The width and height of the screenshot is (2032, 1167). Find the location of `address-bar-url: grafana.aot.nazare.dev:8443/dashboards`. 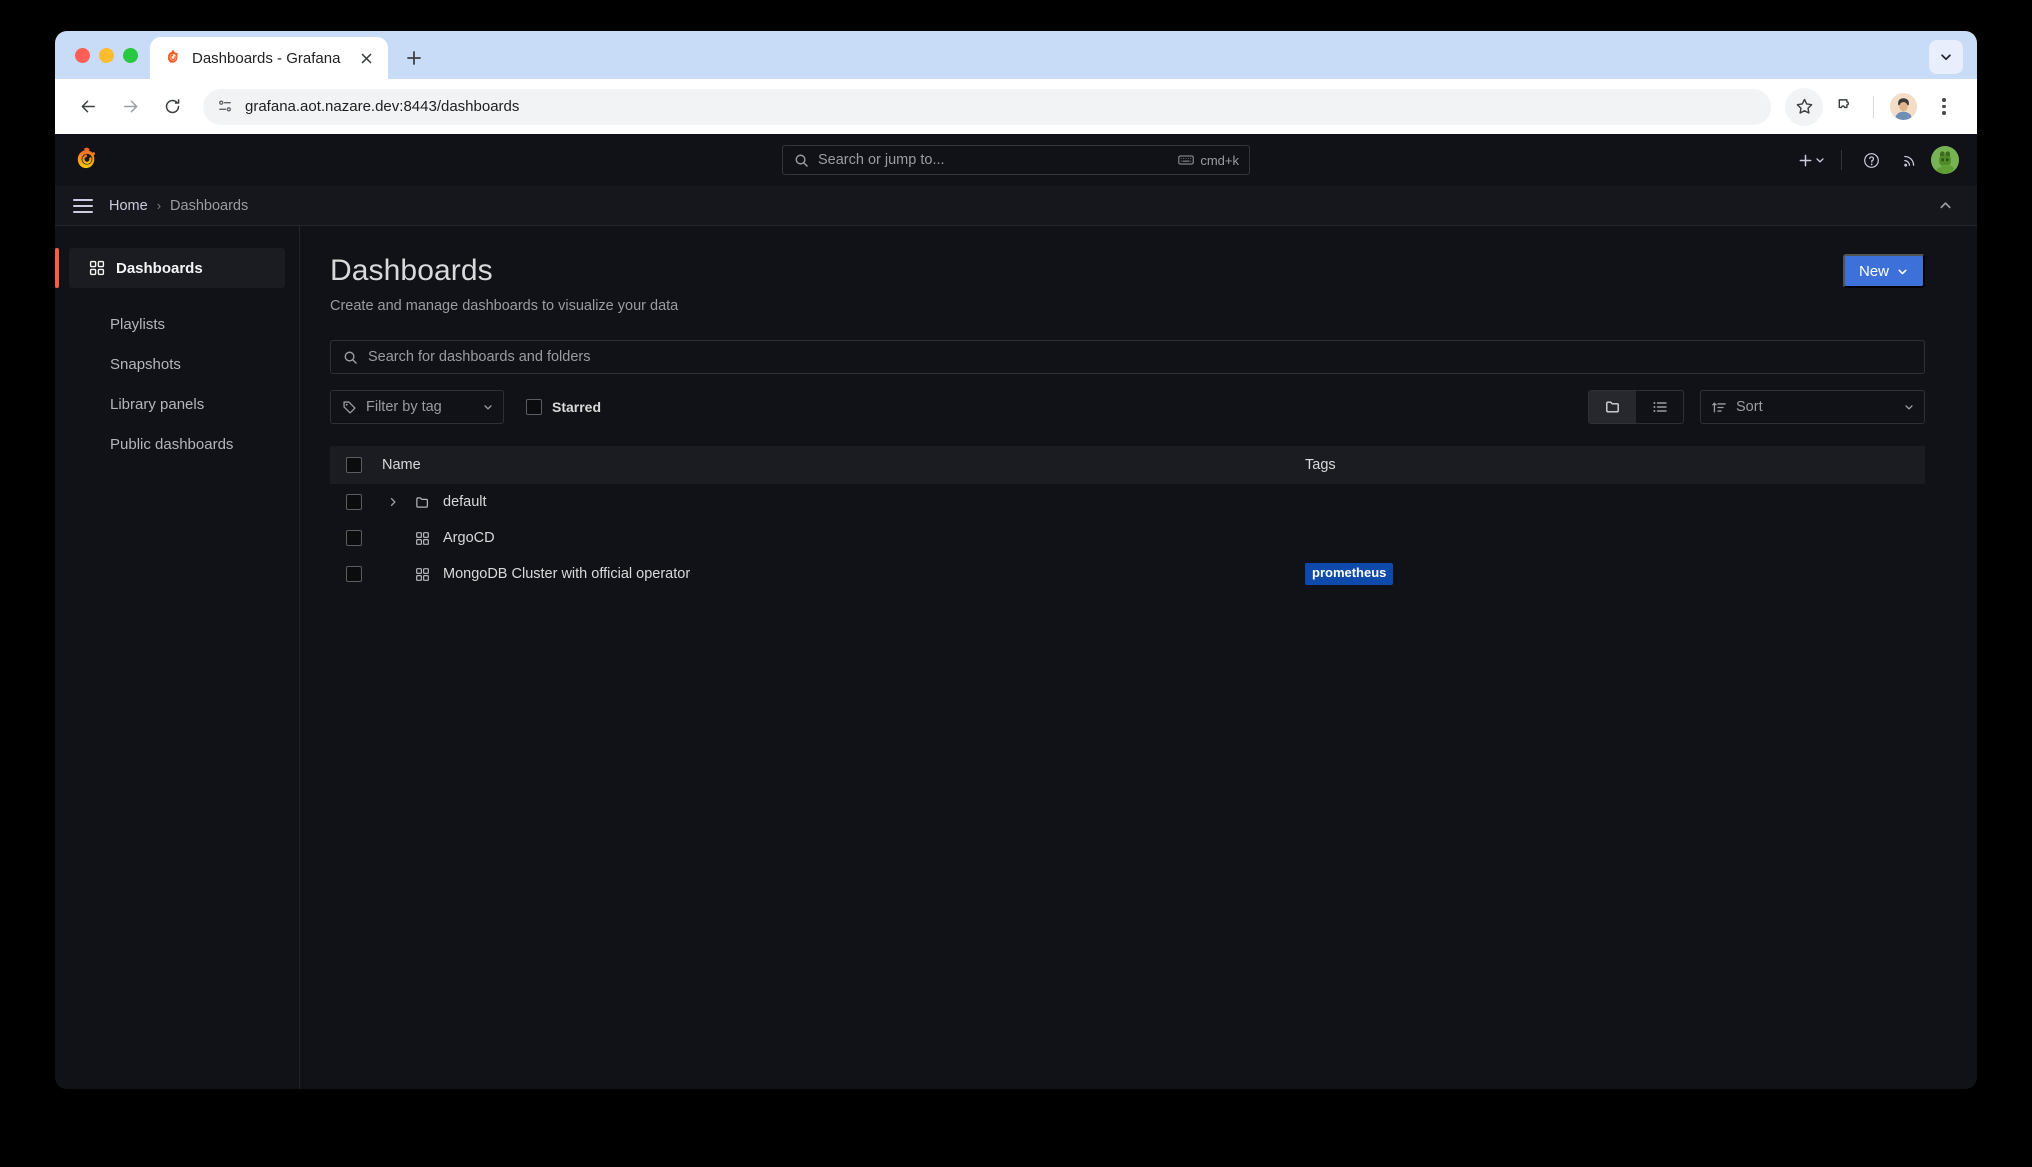

address-bar-url: grafana.aot.nazare.dev:8443/dashboards is located at coordinates (382, 106).